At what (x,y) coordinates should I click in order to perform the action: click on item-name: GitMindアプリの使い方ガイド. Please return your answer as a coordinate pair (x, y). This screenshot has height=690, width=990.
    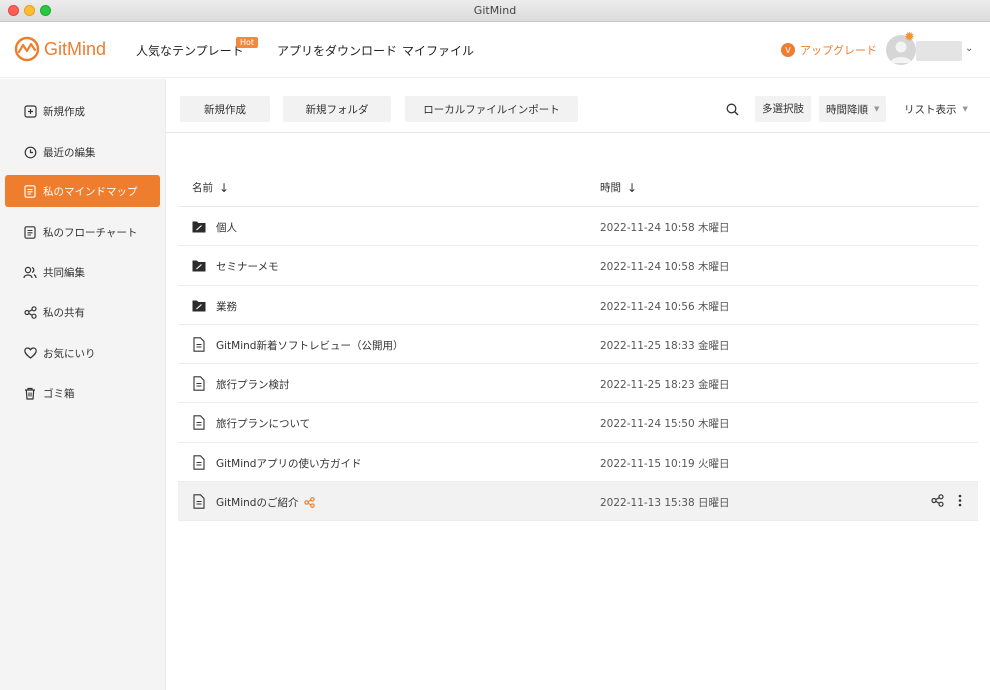
    Looking at the image, I should click on (289, 463).